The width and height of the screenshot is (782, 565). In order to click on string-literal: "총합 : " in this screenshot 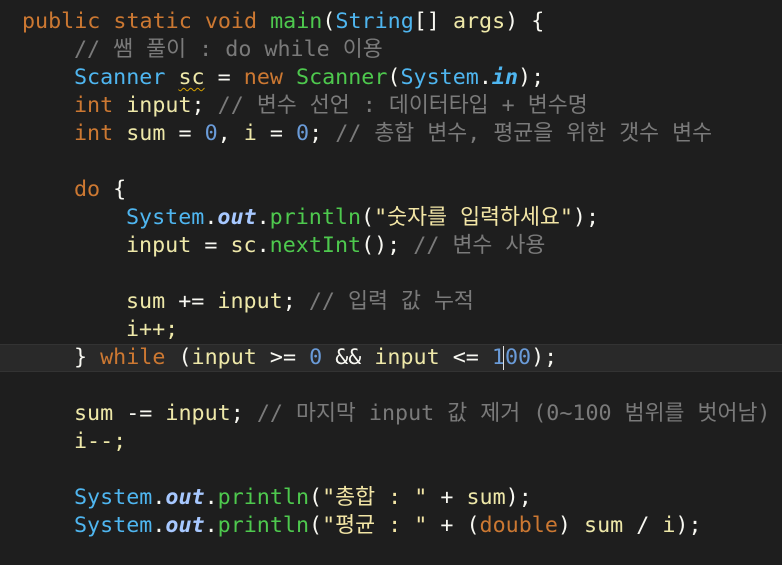, I will do `click(375, 497)`.